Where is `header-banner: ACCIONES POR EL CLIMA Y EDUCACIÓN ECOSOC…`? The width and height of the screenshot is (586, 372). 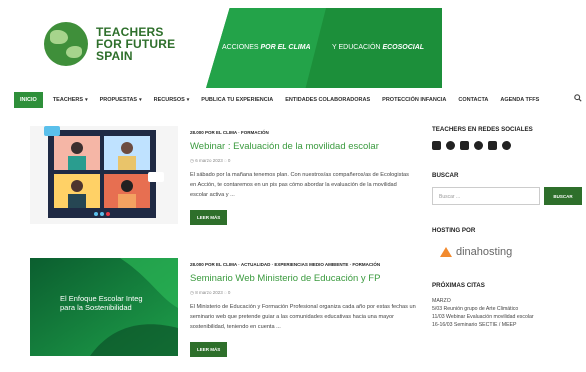
header-banner: ACCIONES POR EL CLIMA Y EDUCACIÓN ECOSOC… is located at coordinates (324, 48).